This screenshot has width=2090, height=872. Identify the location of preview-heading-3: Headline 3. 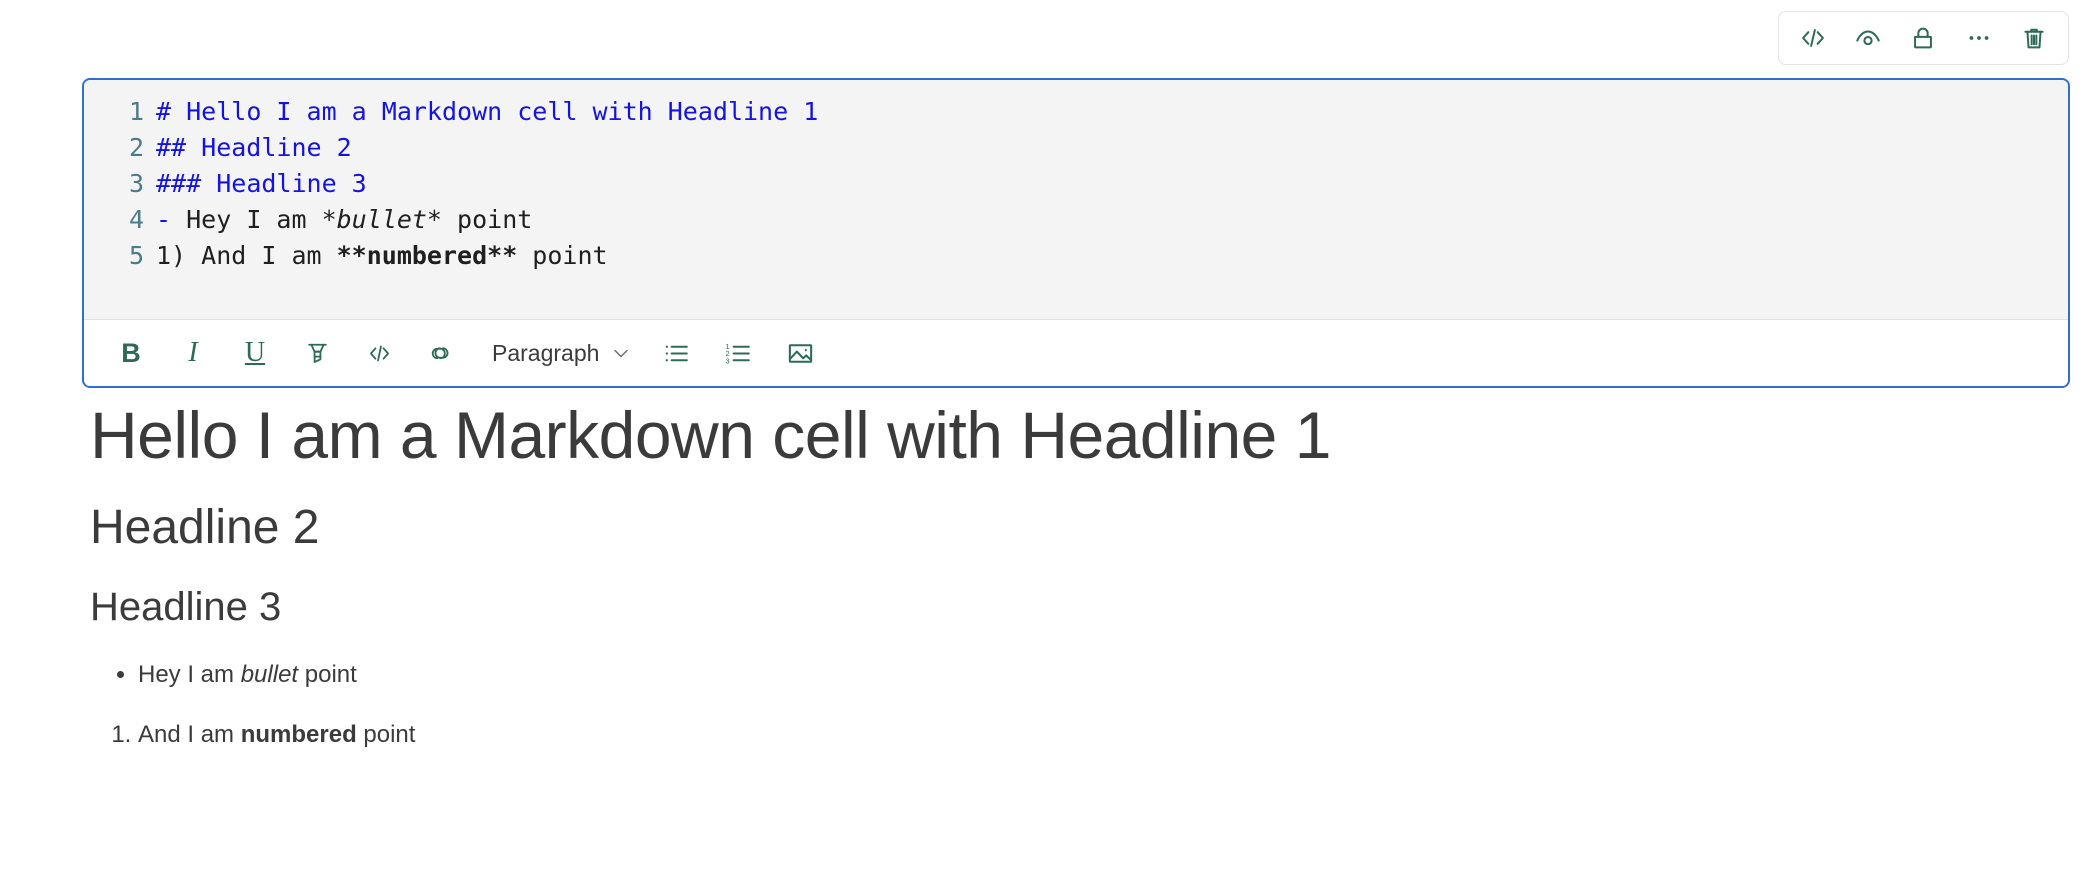
(186, 606).